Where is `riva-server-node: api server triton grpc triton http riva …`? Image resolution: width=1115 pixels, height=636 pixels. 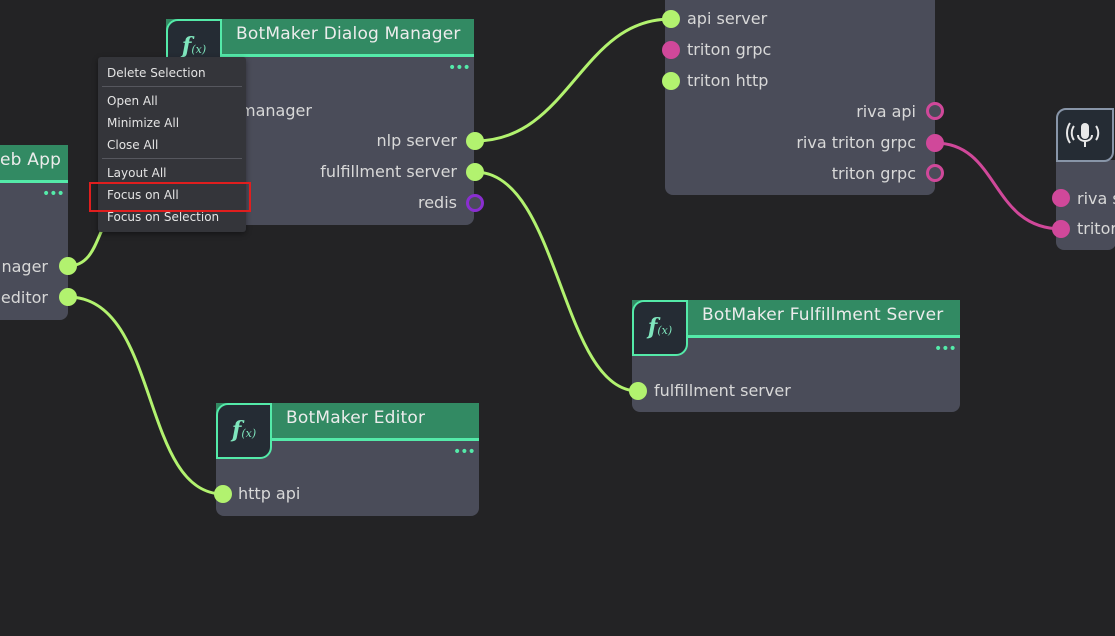
riva-server-node: api server triton grpc triton http riva … is located at coordinates (800, 97).